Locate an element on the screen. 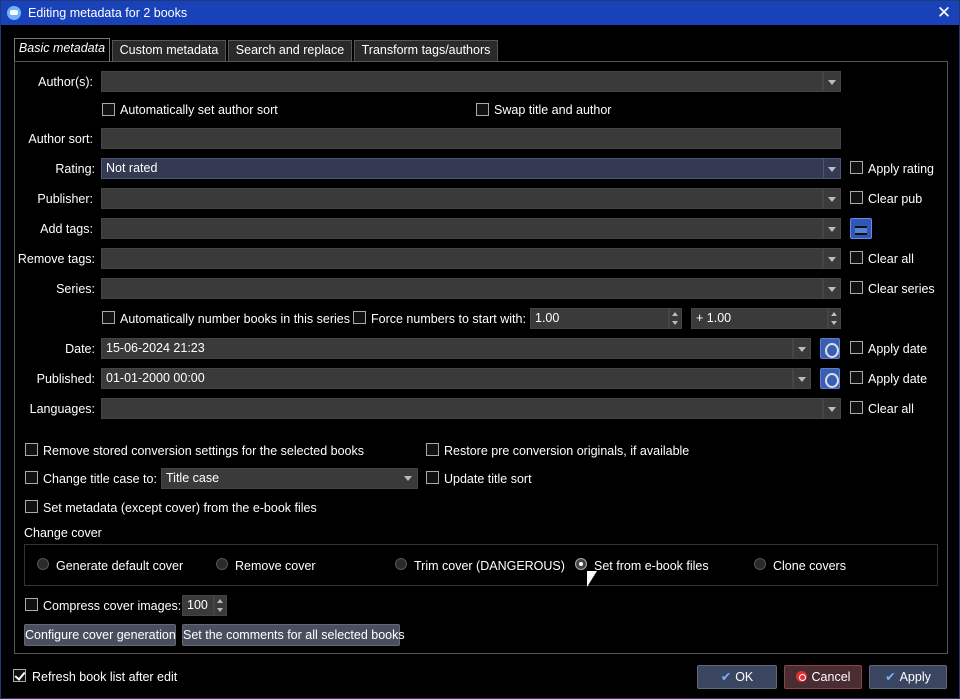 The image size is (960, 699). publisher-input is located at coordinates (462, 198).